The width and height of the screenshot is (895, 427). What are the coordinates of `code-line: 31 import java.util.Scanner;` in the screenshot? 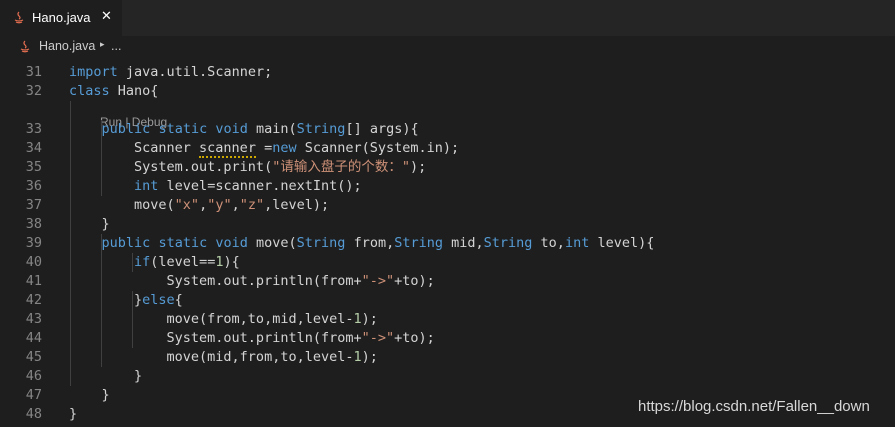 It's located at (447, 72).